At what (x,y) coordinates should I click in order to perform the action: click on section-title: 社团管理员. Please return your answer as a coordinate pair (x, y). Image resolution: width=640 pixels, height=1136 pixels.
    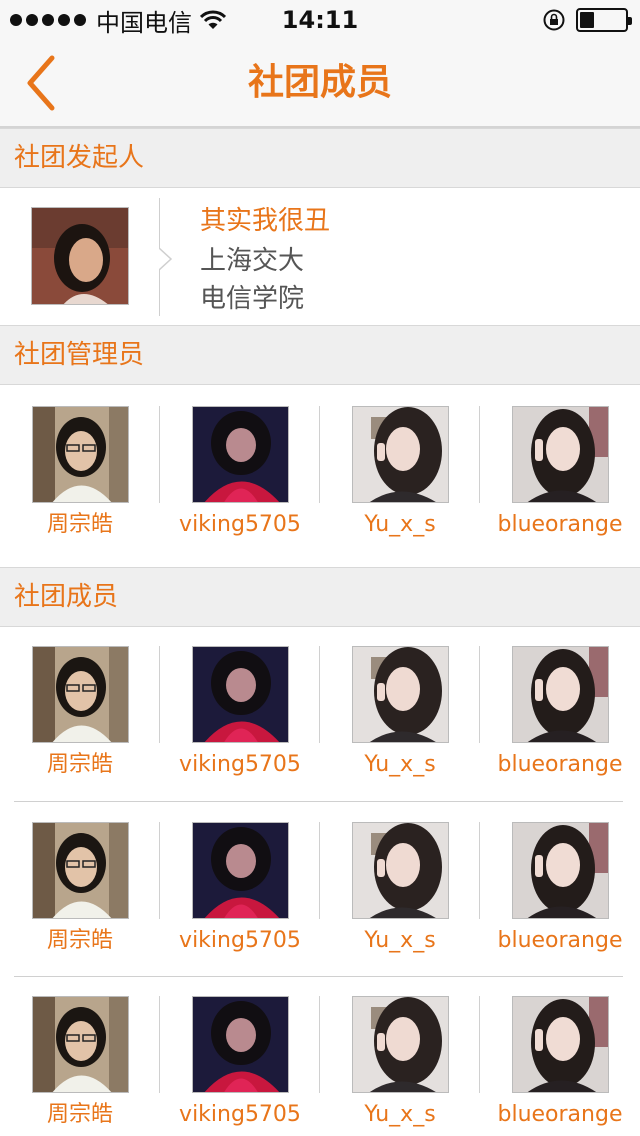
    Looking at the image, I should click on (79, 355).